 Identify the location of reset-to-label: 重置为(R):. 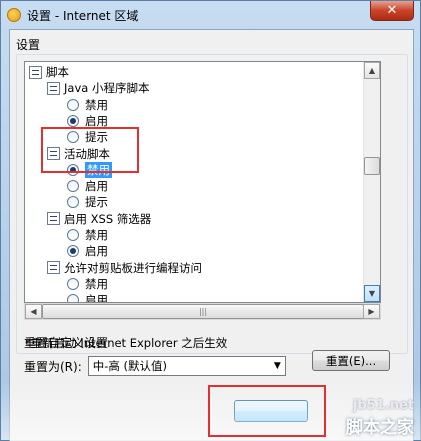
(53, 366).